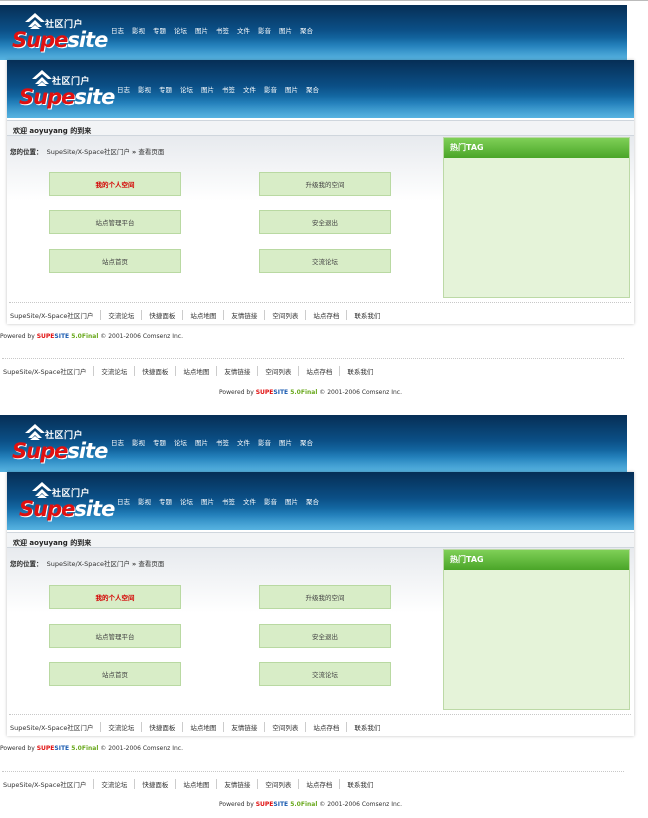 This screenshot has height=818, width=648. What do you see at coordinates (320, 302) in the screenshot?
I see `footer-divider` at bounding box center [320, 302].